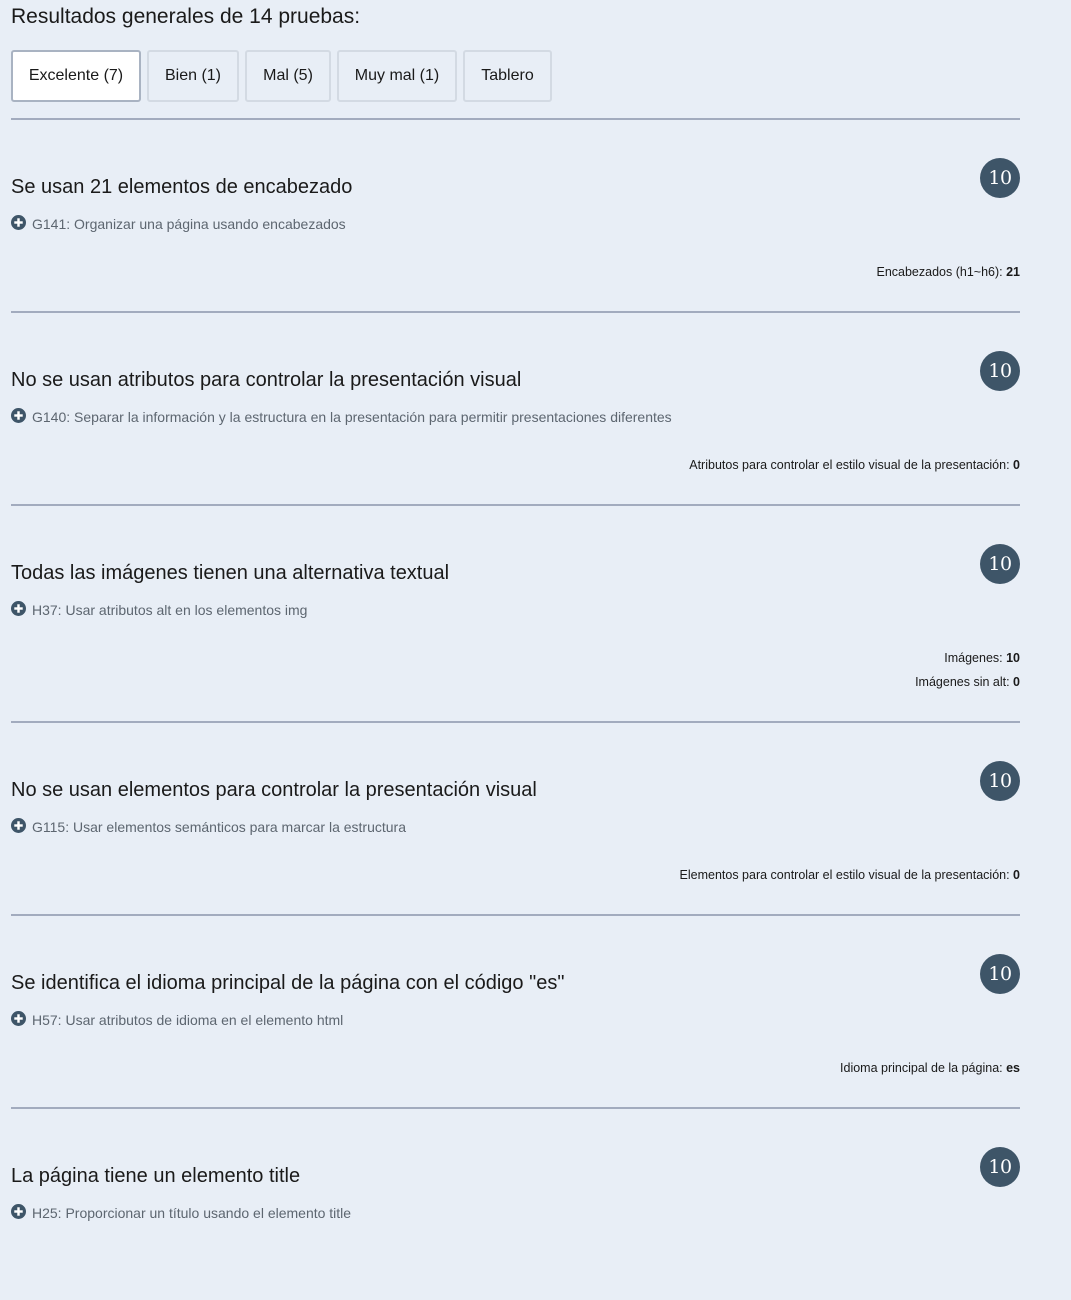  I want to click on test-metrics: Encabezados (h1~h6): 21, so click(948, 272).